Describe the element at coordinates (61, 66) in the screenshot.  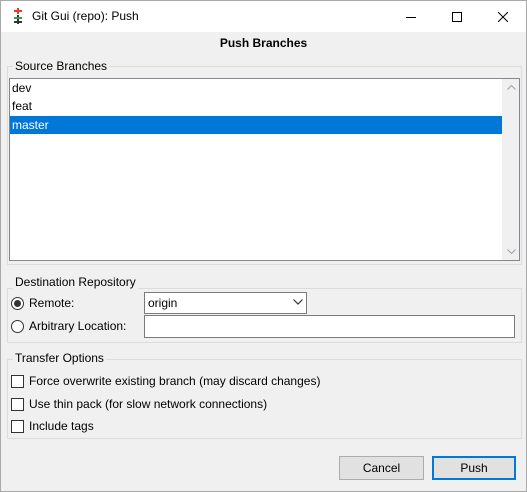
I see `source-branches-legend: Source Branches` at that location.